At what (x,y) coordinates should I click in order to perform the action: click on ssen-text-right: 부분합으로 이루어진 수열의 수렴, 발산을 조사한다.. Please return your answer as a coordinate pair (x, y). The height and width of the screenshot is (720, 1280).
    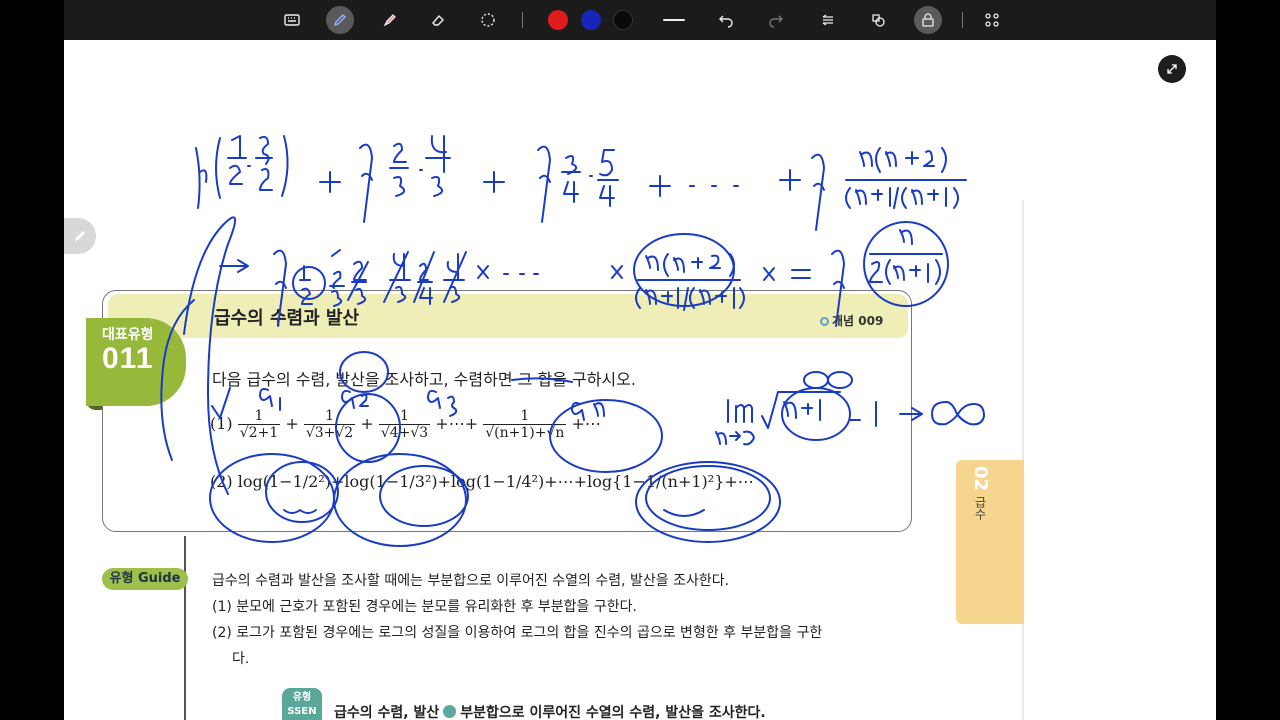
    Looking at the image, I should click on (613, 712).